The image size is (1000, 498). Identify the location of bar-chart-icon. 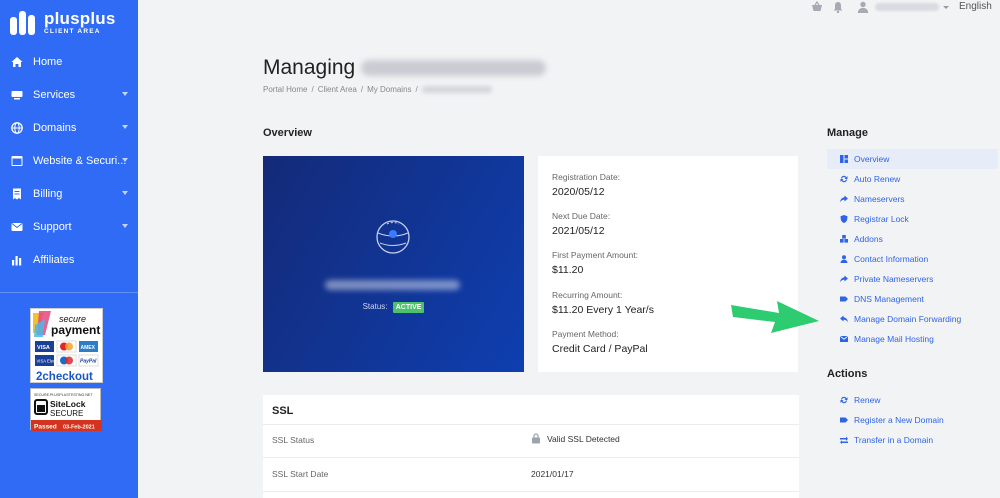
(17, 260).